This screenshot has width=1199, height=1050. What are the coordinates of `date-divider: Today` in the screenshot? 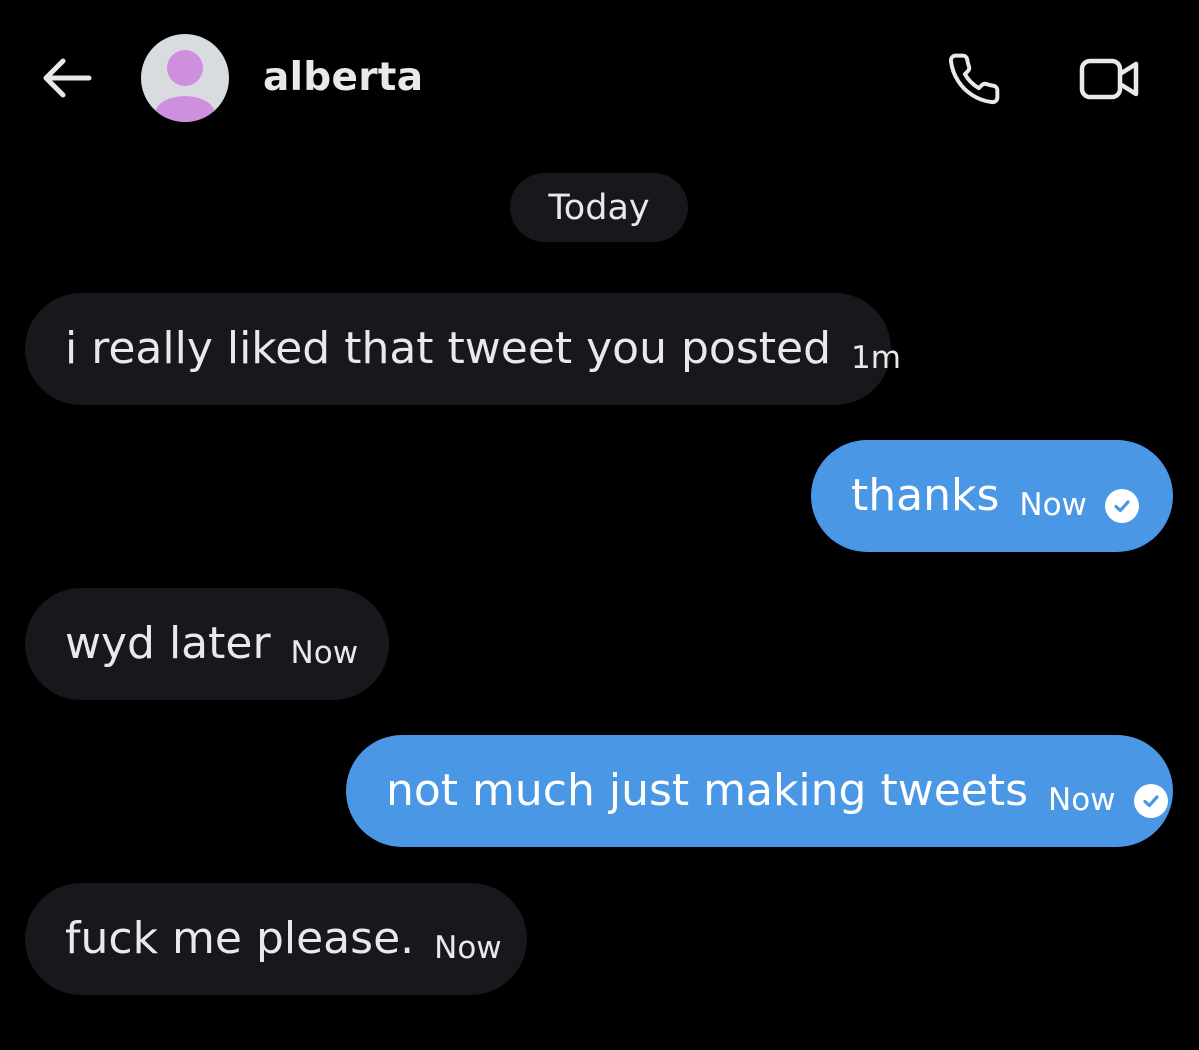 It's located at (599, 207).